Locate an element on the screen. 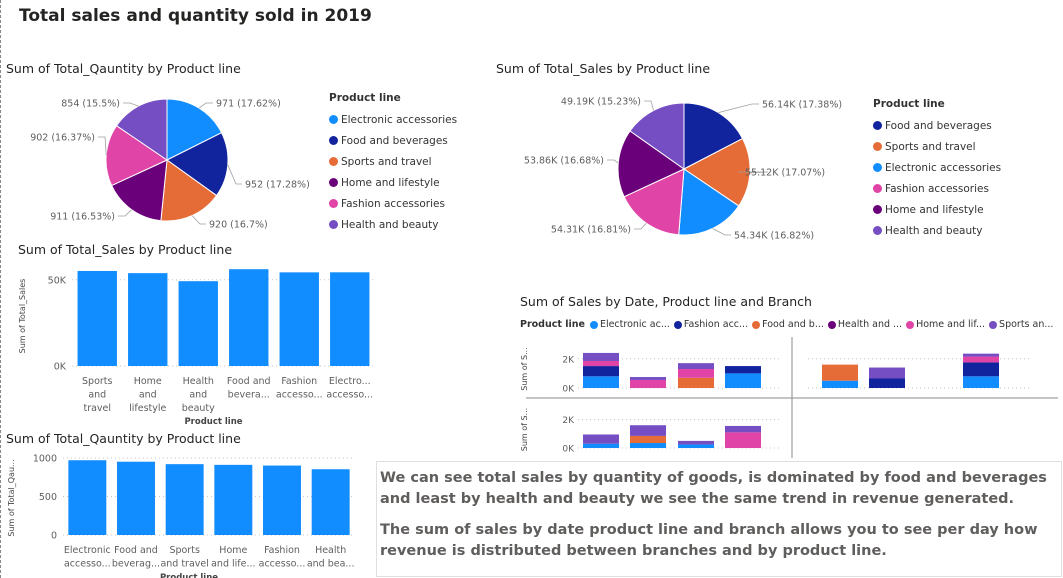 The image size is (1063, 578). x-tick-label: beauty is located at coordinates (198, 408).